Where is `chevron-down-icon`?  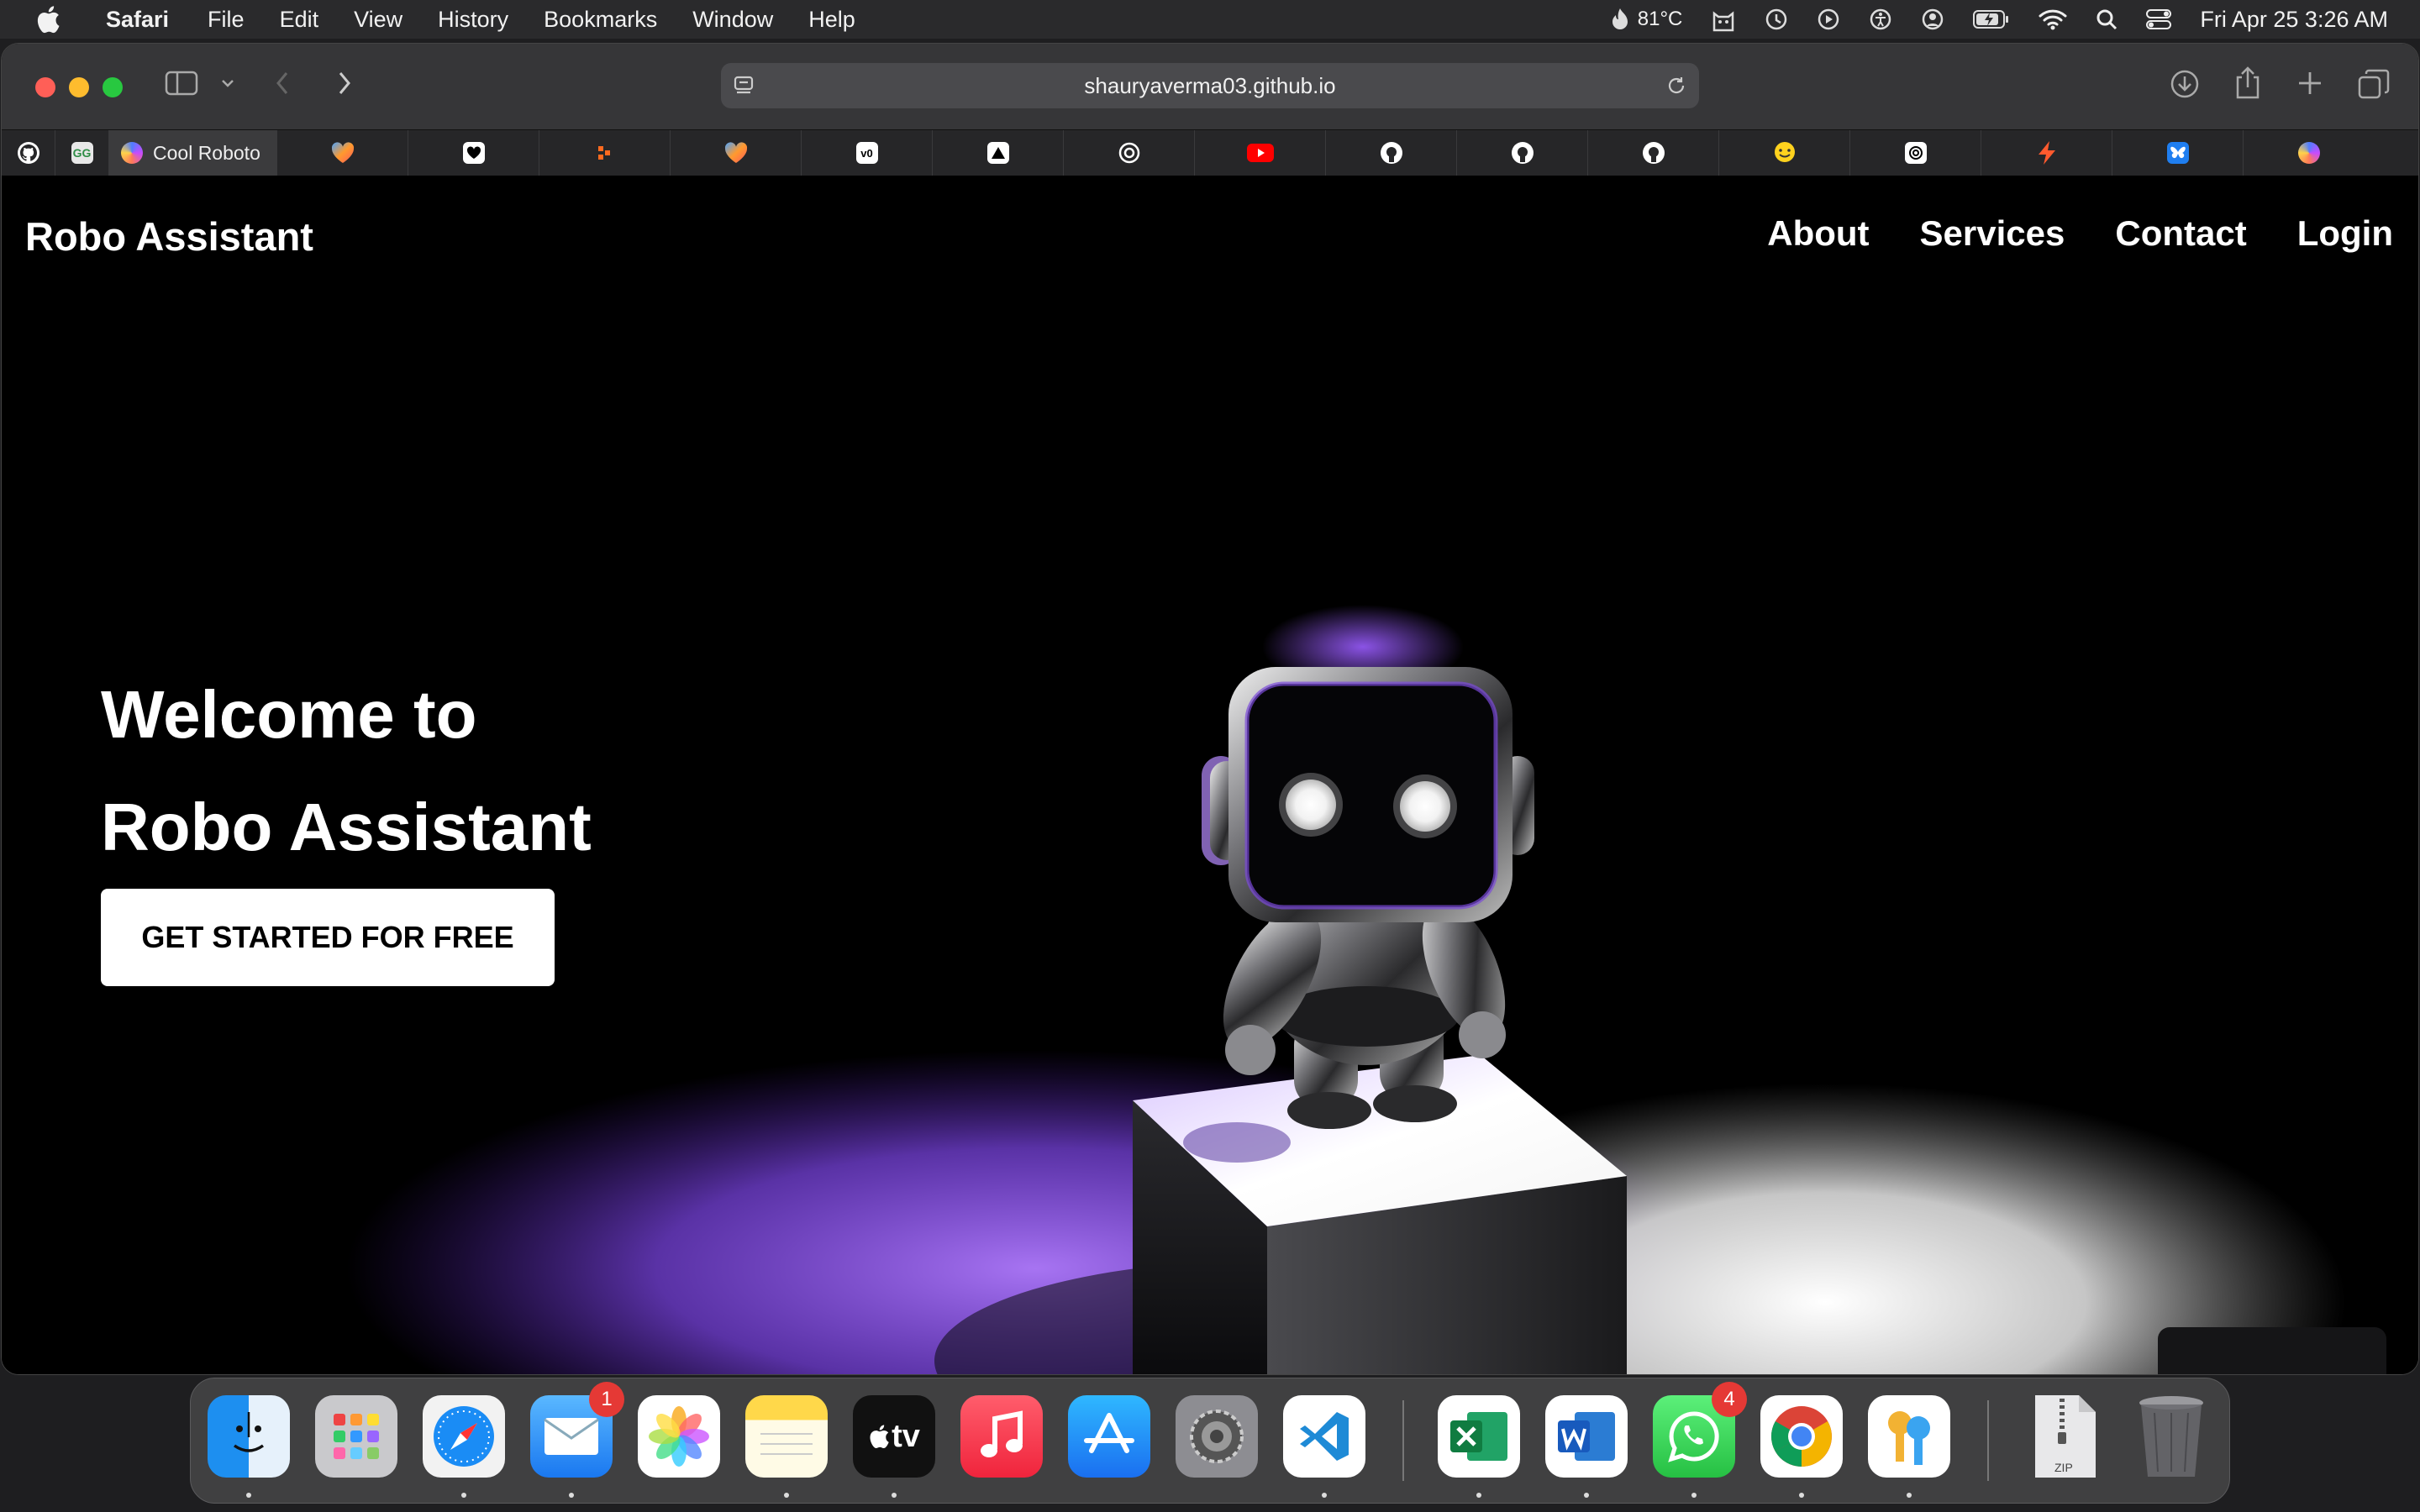 chevron-down-icon is located at coordinates (227, 83).